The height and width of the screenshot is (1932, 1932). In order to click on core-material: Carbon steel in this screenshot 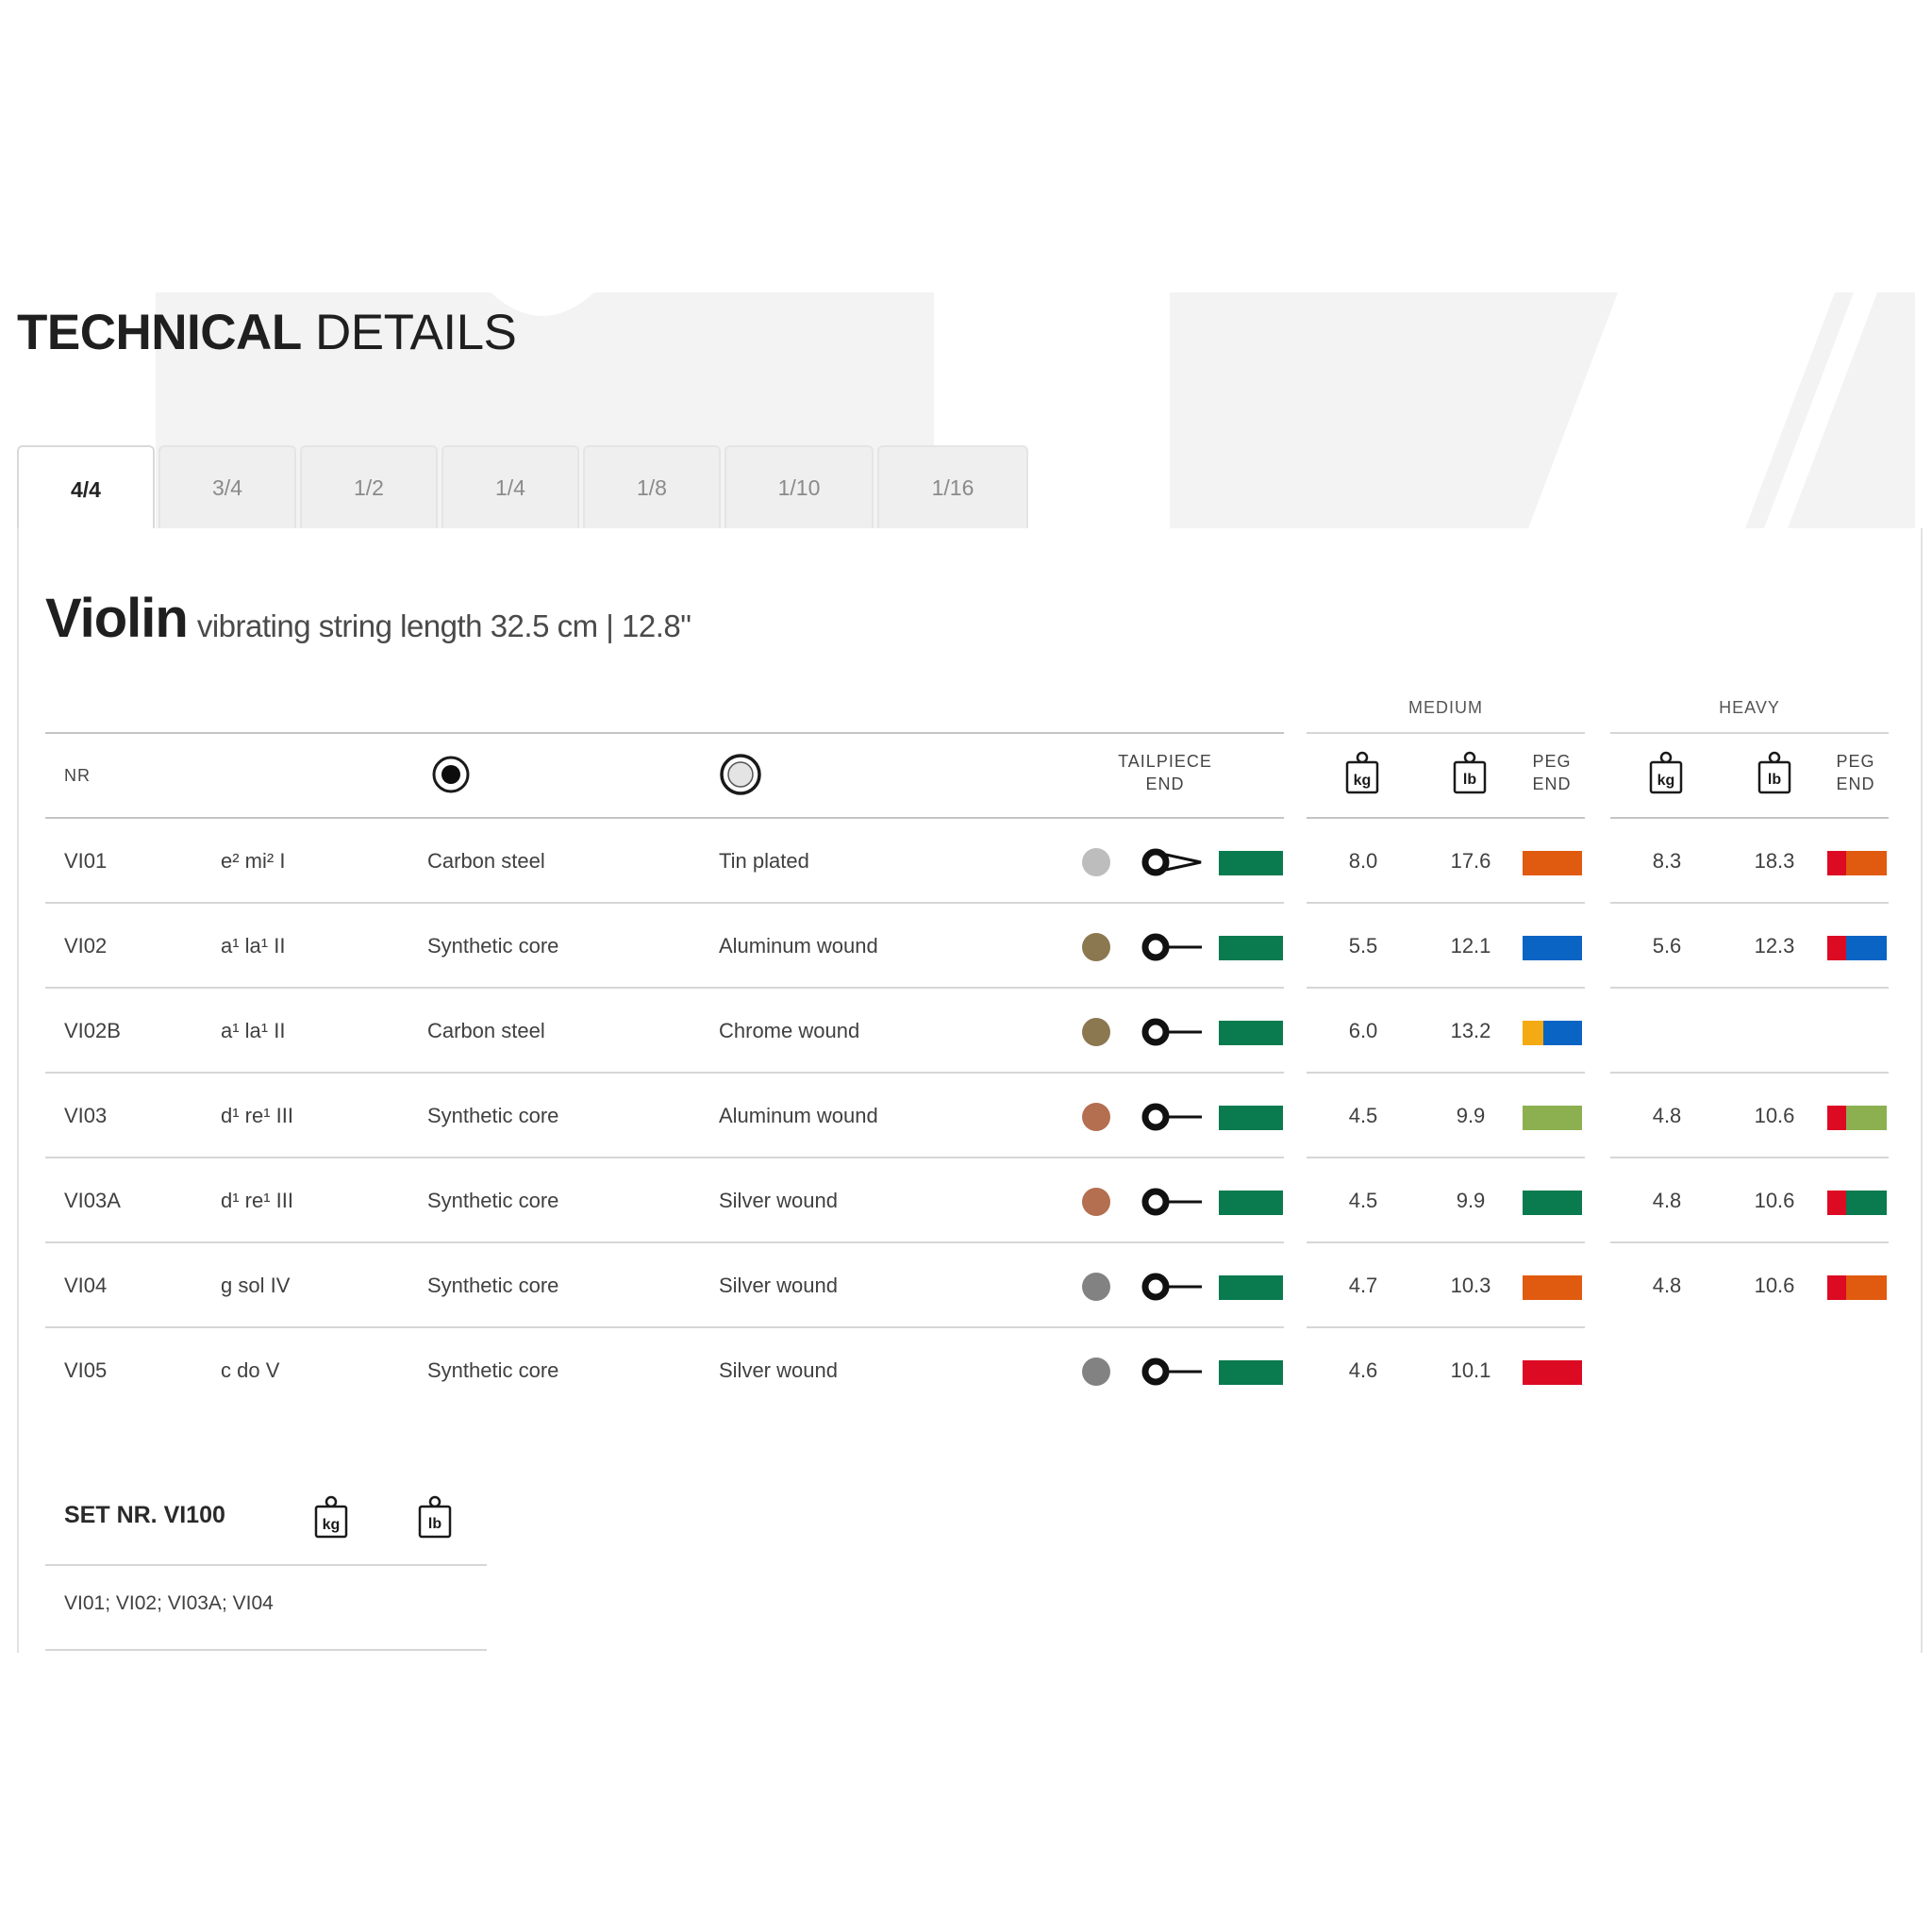, I will do `click(486, 861)`.